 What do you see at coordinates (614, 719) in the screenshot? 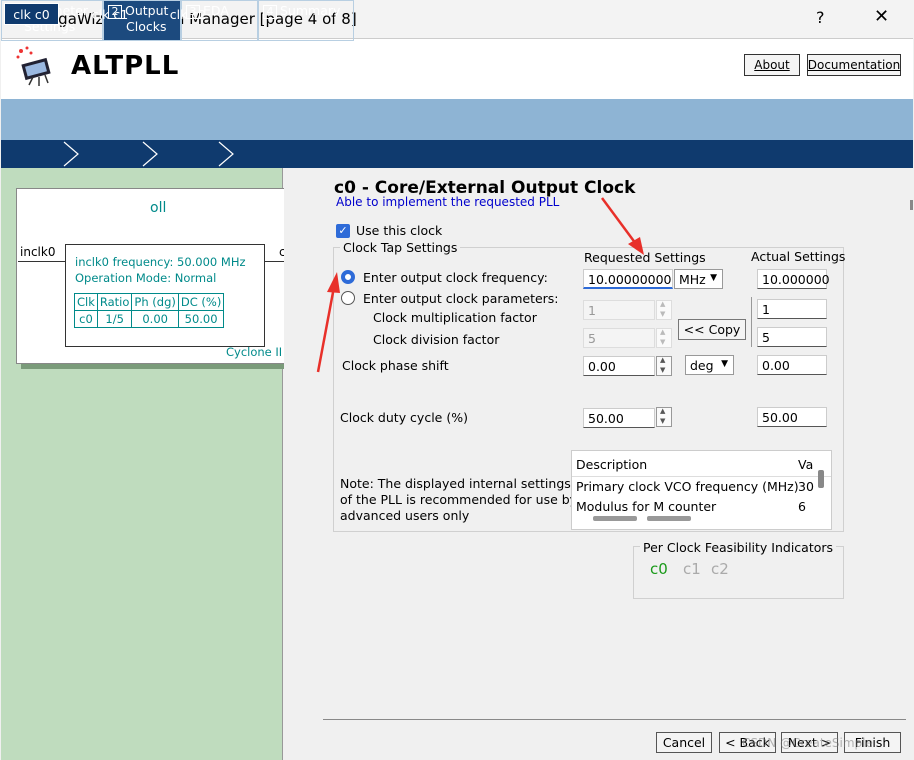
I see `footer-divider` at bounding box center [614, 719].